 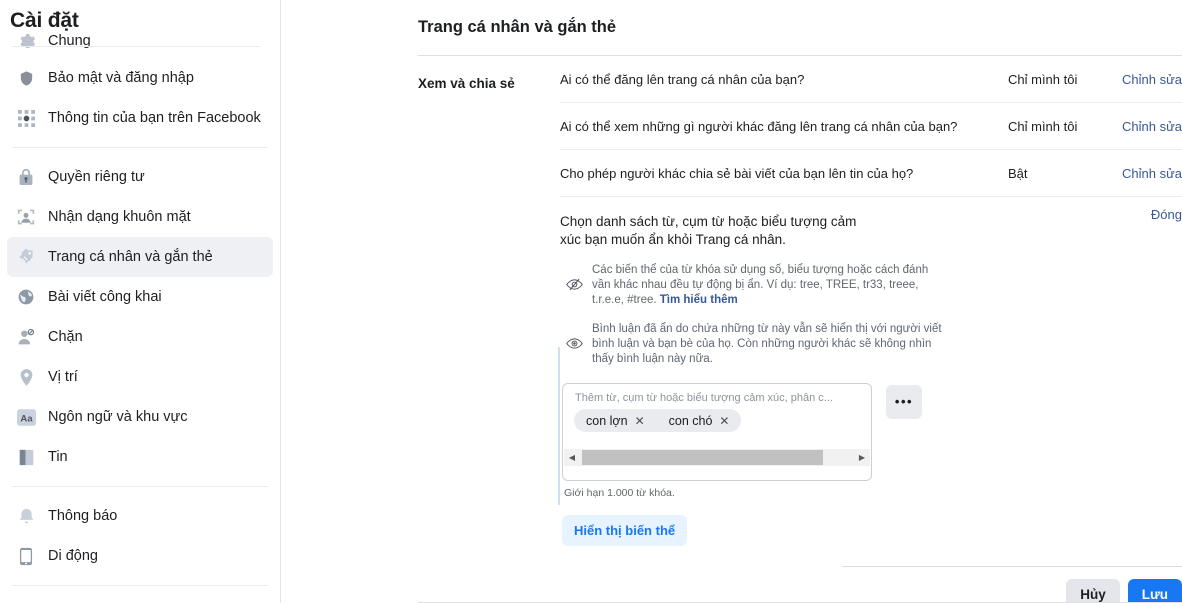 What do you see at coordinates (44, 20) in the screenshot?
I see `sidebar-title: Cài đặt` at bounding box center [44, 20].